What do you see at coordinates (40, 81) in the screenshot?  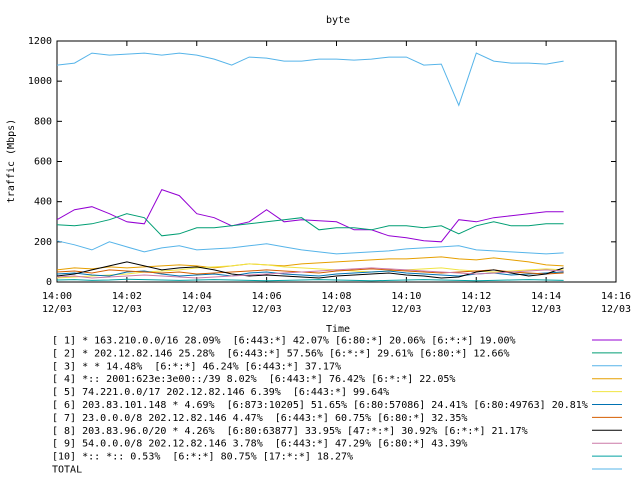 I see `y-tick-label: 1000` at bounding box center [40, 81].